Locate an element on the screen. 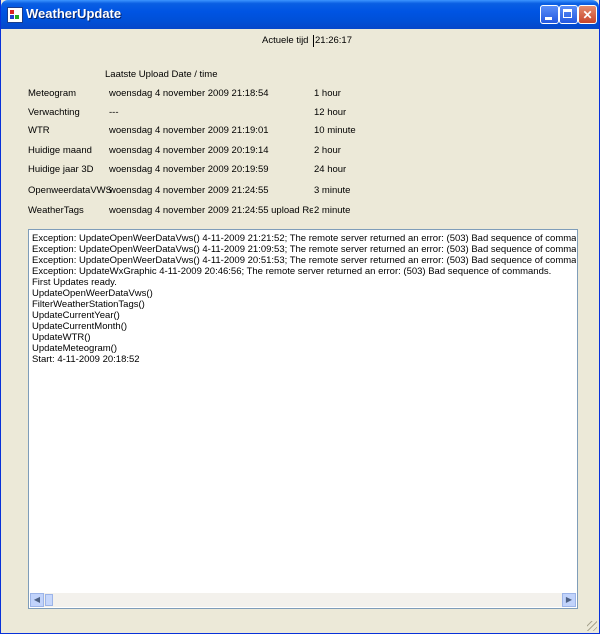 The image size is (600, 635). scroll-right-button: ▶ is located at coordinates (569, 600).